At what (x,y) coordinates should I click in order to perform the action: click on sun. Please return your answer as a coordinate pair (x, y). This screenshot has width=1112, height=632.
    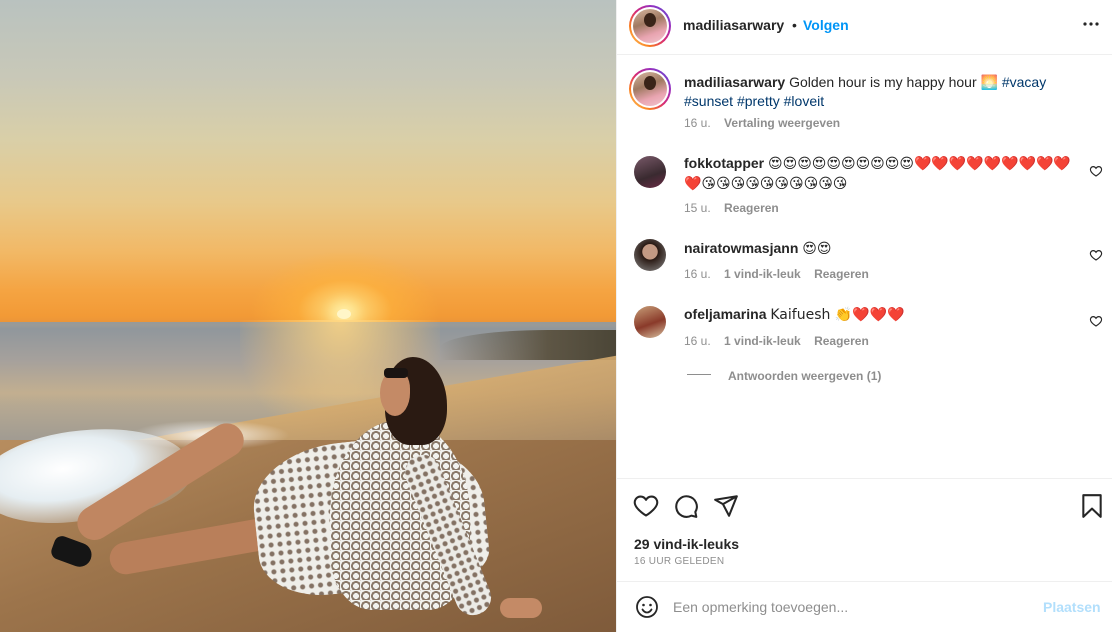
    Looking at the image, I should click on (344, 314).